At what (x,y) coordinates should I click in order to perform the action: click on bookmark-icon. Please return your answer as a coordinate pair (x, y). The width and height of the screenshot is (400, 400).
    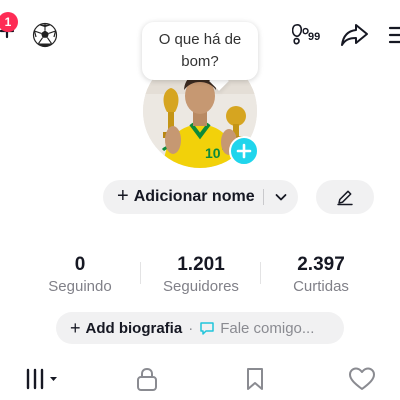
    Looking at the image, I should click on (255, 379).